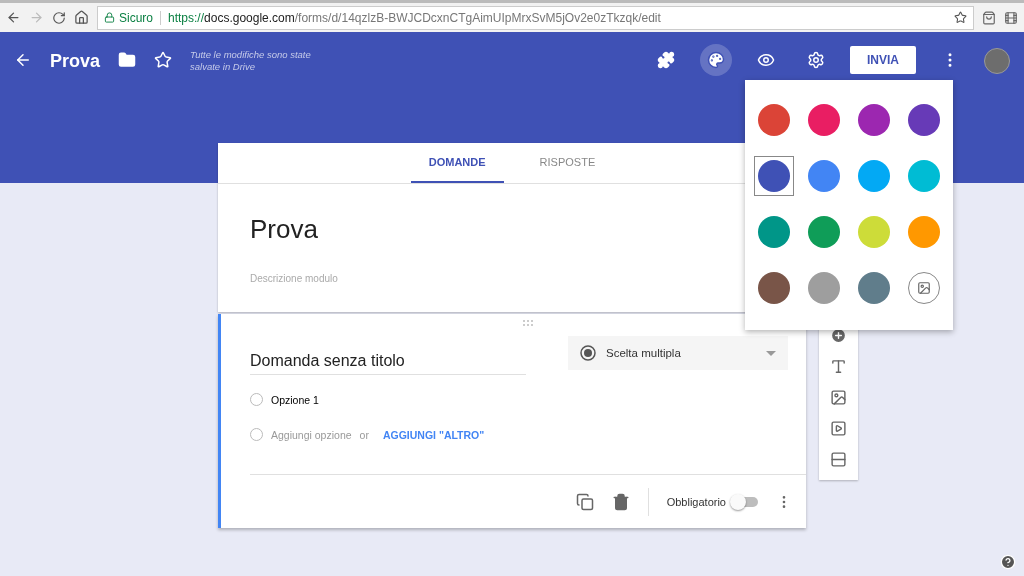  I want to click on add-other-link: AGGIUNGI "ALTRO", so click(433, 434).